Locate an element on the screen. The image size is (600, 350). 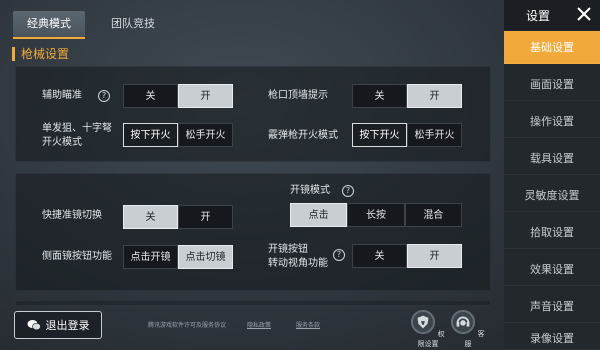
quick-switch-toggle: 关 开 is located at coordinates (178, 217).